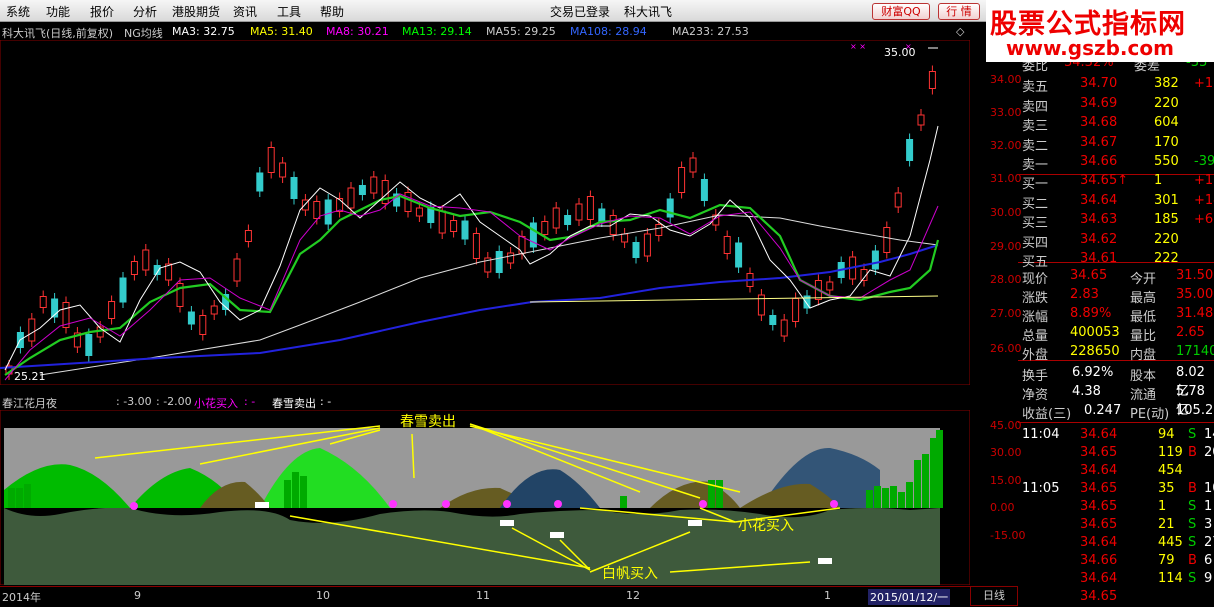 The height and width of the screenshot is (607, 1214). What do you see at coordinates (1204, 200) in the screenshot?
I see `buy-change: +142` at bounding box center [1204, 200].